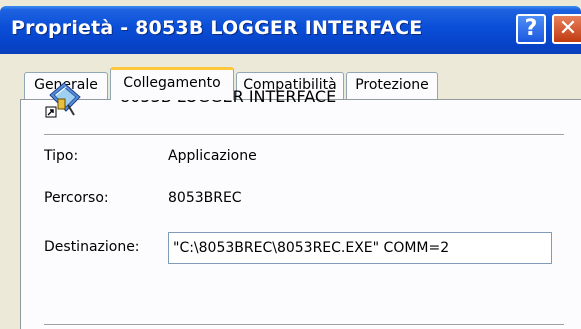  Describe the element at coordinates (205, 198) in the screenshot. I see `path-value: 8053BREC` at that location.